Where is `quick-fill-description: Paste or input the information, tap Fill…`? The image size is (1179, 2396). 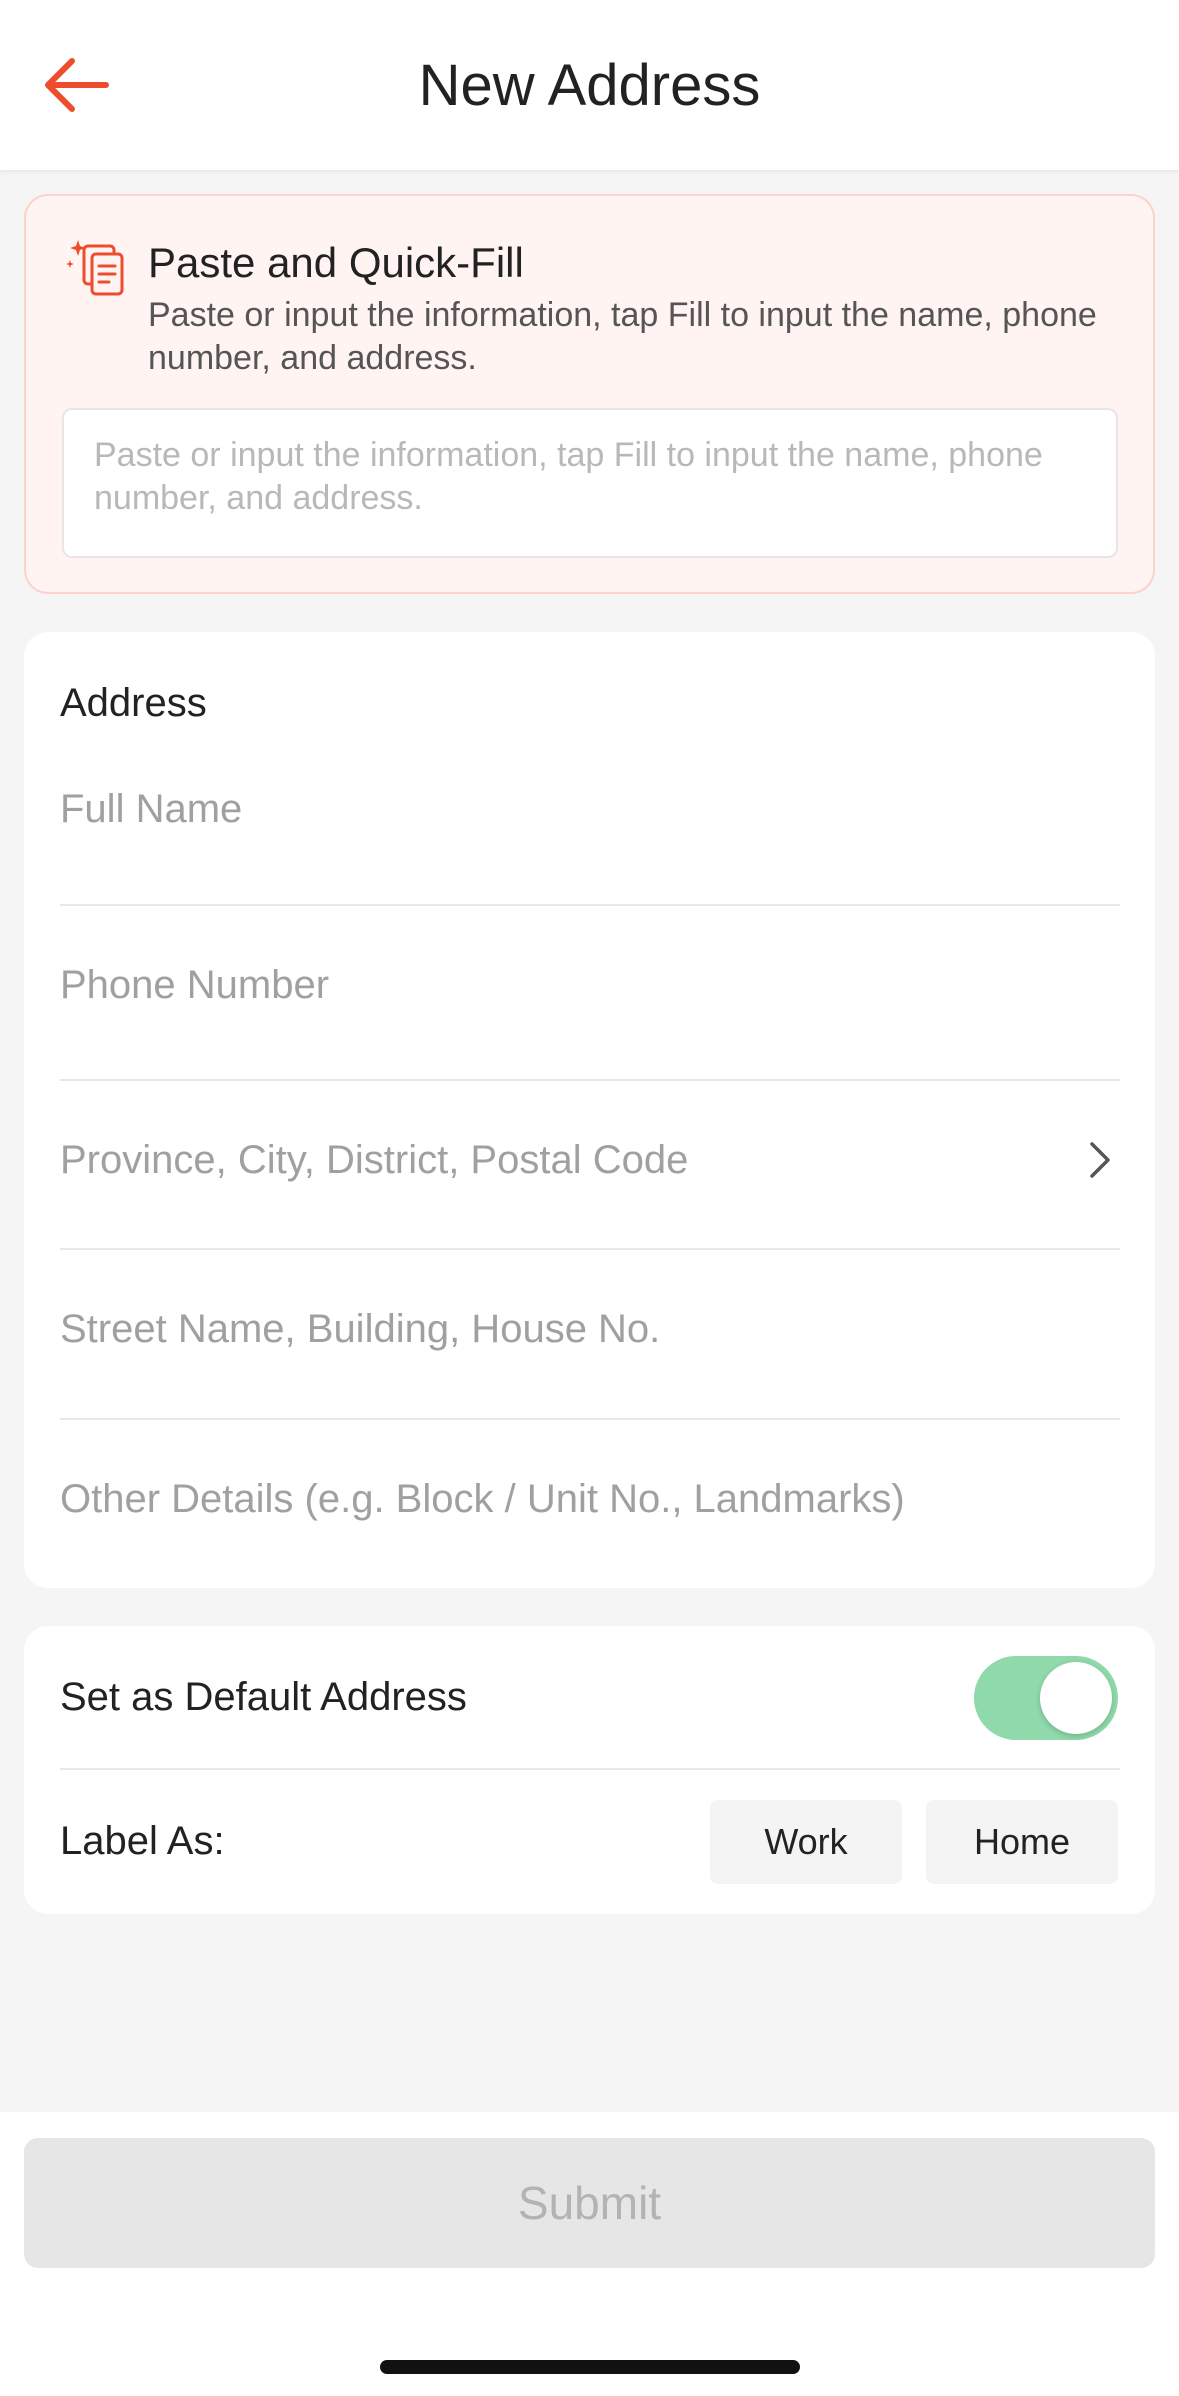
quick-fill-description: Paste or input the information, tap Fill… is located at coordinates (622, 336).